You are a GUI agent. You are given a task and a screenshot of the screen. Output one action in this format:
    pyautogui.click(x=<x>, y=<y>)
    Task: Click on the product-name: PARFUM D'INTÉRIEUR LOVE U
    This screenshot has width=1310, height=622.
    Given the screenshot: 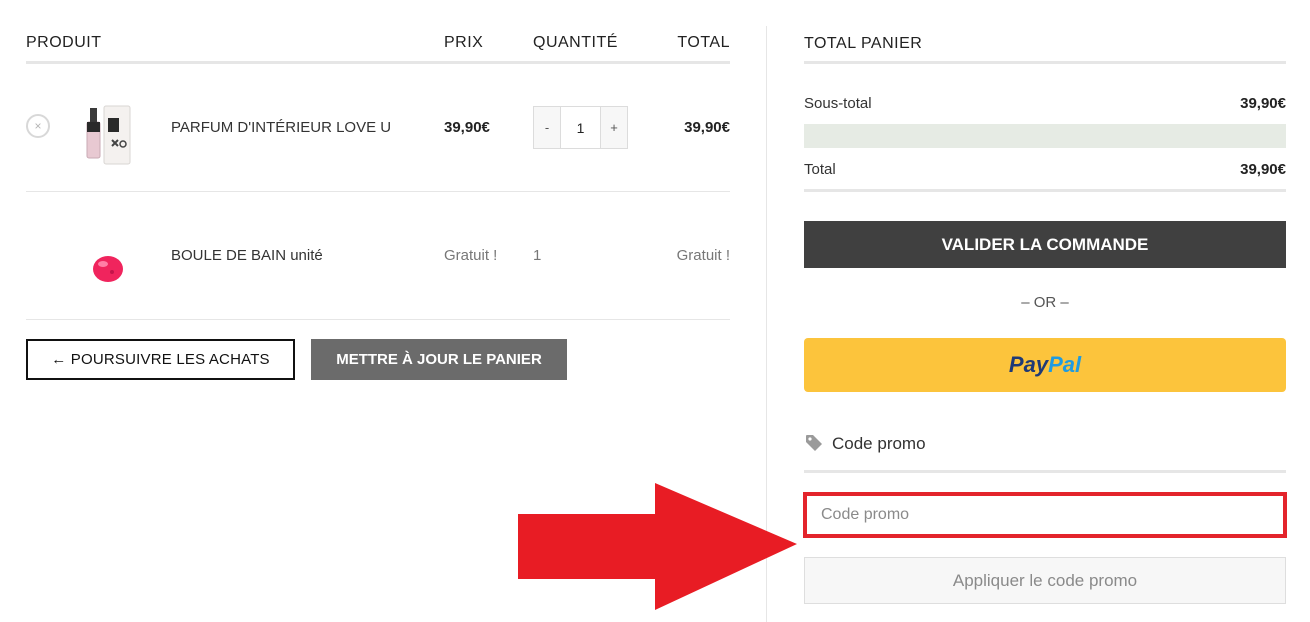 What is the action you would take?
    pyautogui.click(x=281, y=127)
    